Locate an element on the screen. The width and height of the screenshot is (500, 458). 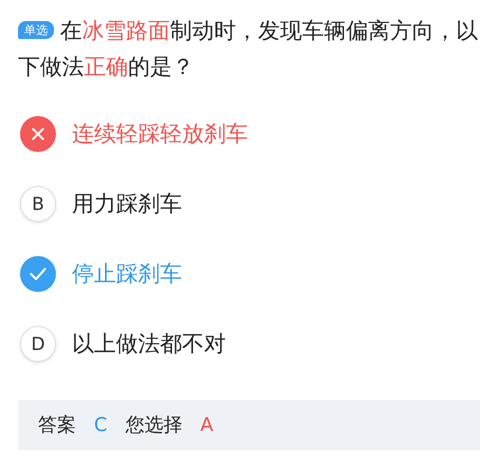
option-text: 以上做法都不对 is located at coordinates (149, 344).